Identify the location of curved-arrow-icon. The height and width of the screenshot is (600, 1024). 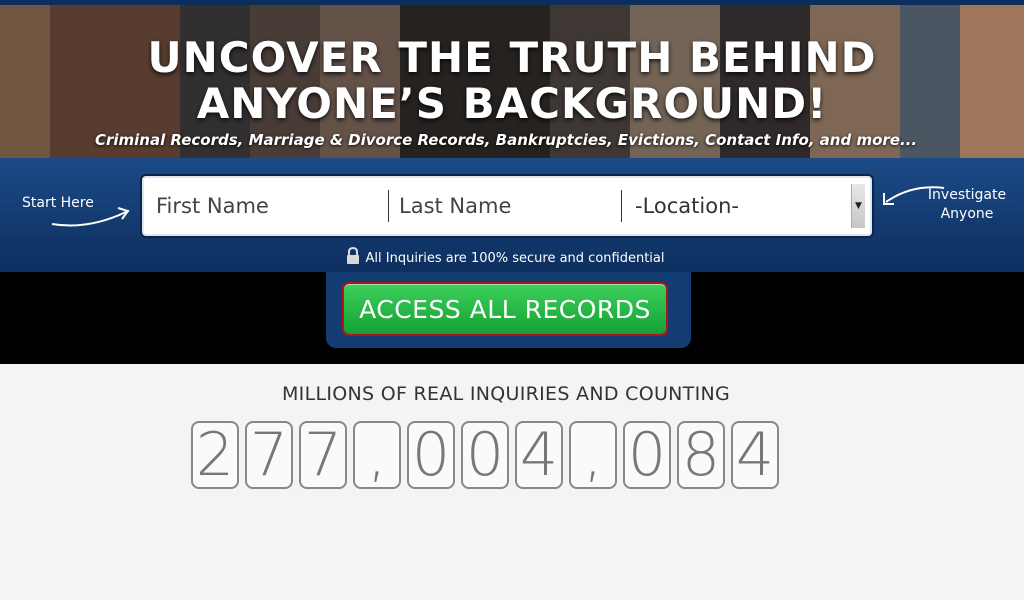
(90, 217).